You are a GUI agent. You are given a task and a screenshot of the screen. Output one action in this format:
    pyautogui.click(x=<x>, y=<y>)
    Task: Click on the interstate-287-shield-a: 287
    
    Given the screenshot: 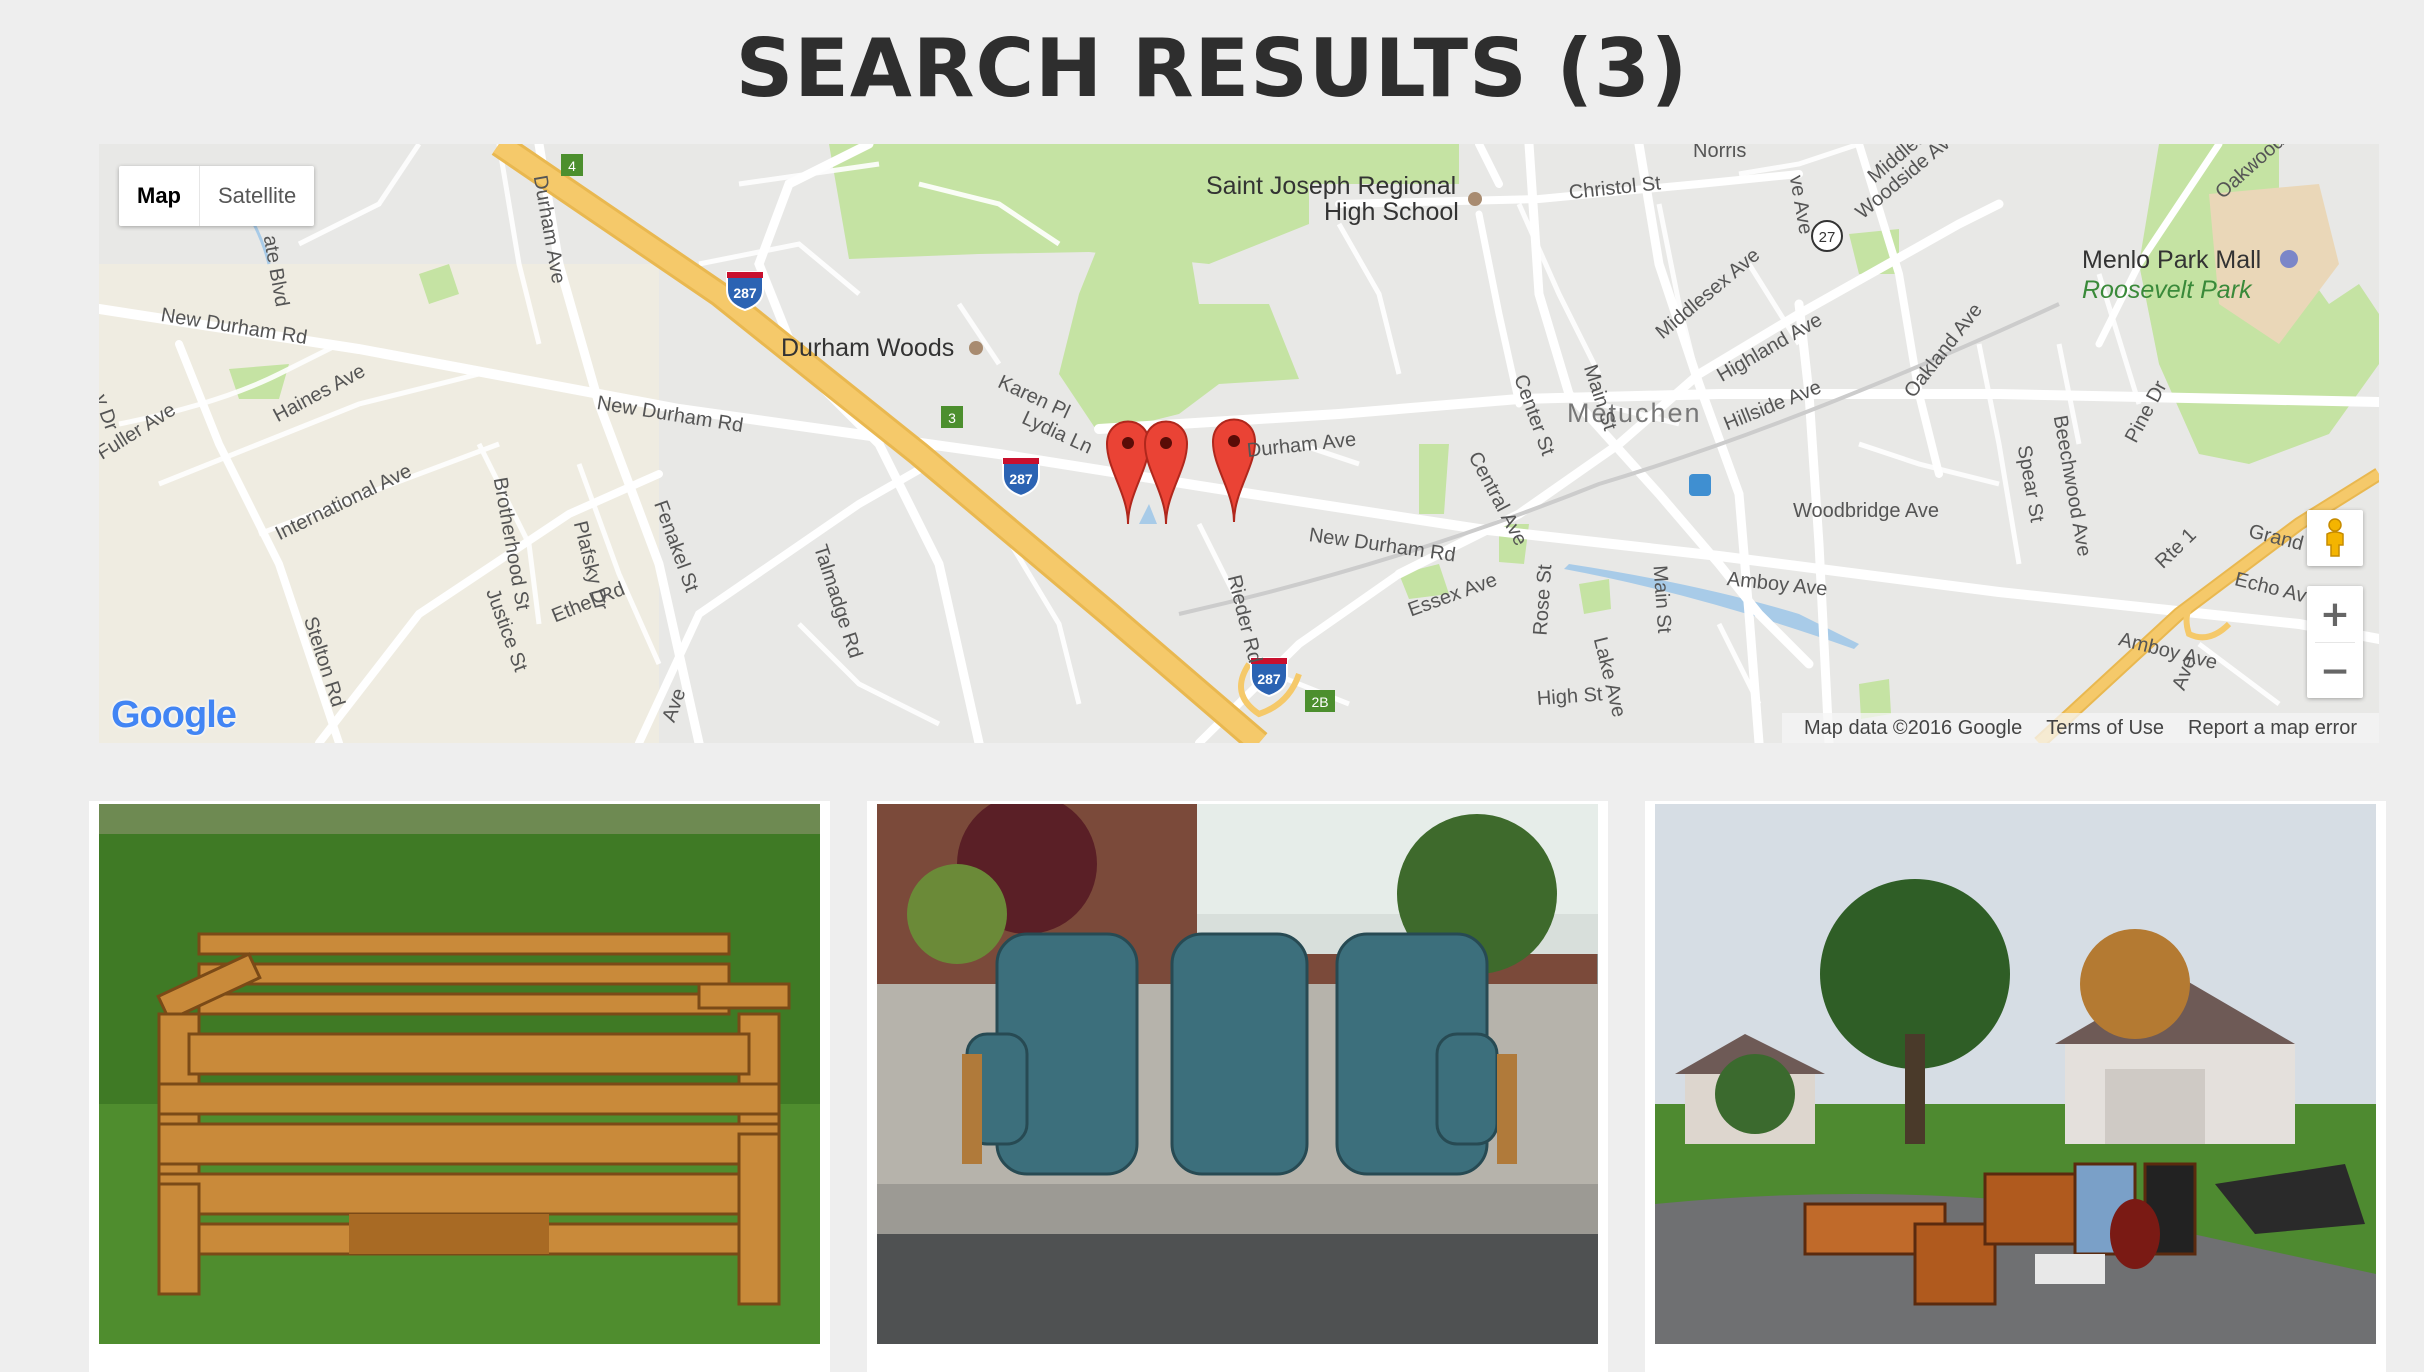 What is the action you would take?
    pyautogui.click(x=745, y=291)
    